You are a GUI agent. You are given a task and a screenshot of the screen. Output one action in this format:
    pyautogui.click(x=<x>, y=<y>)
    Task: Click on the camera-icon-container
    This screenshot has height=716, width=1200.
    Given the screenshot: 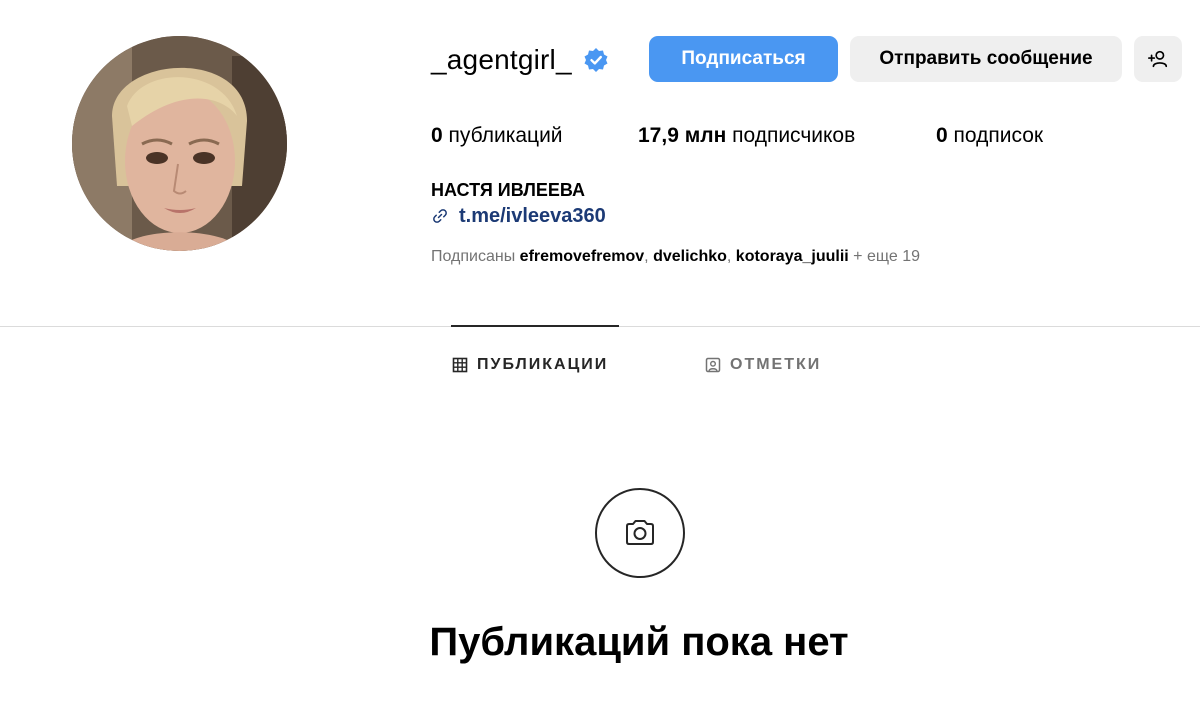 What is the action you would take?
    pyautogui.click(x=640, y=533)
    